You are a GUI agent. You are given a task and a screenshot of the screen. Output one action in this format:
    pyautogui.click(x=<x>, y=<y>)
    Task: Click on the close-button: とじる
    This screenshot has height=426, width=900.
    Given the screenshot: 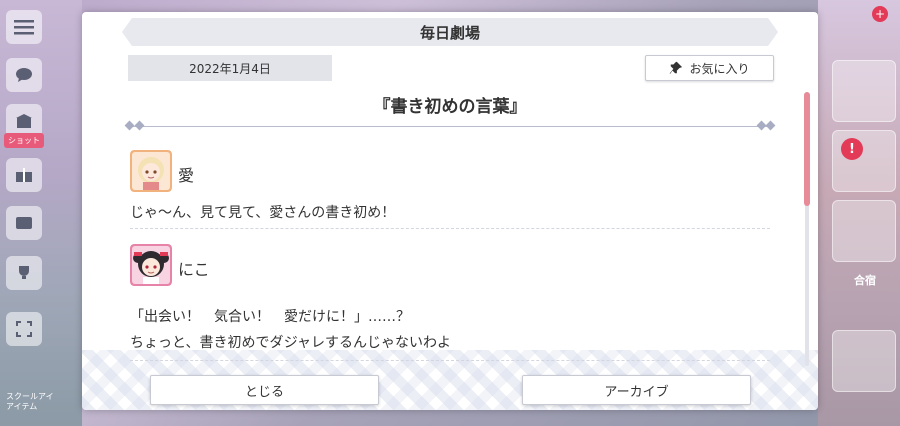 What is the action you would take?
    pyautogui.click(x=264, y=390)
    